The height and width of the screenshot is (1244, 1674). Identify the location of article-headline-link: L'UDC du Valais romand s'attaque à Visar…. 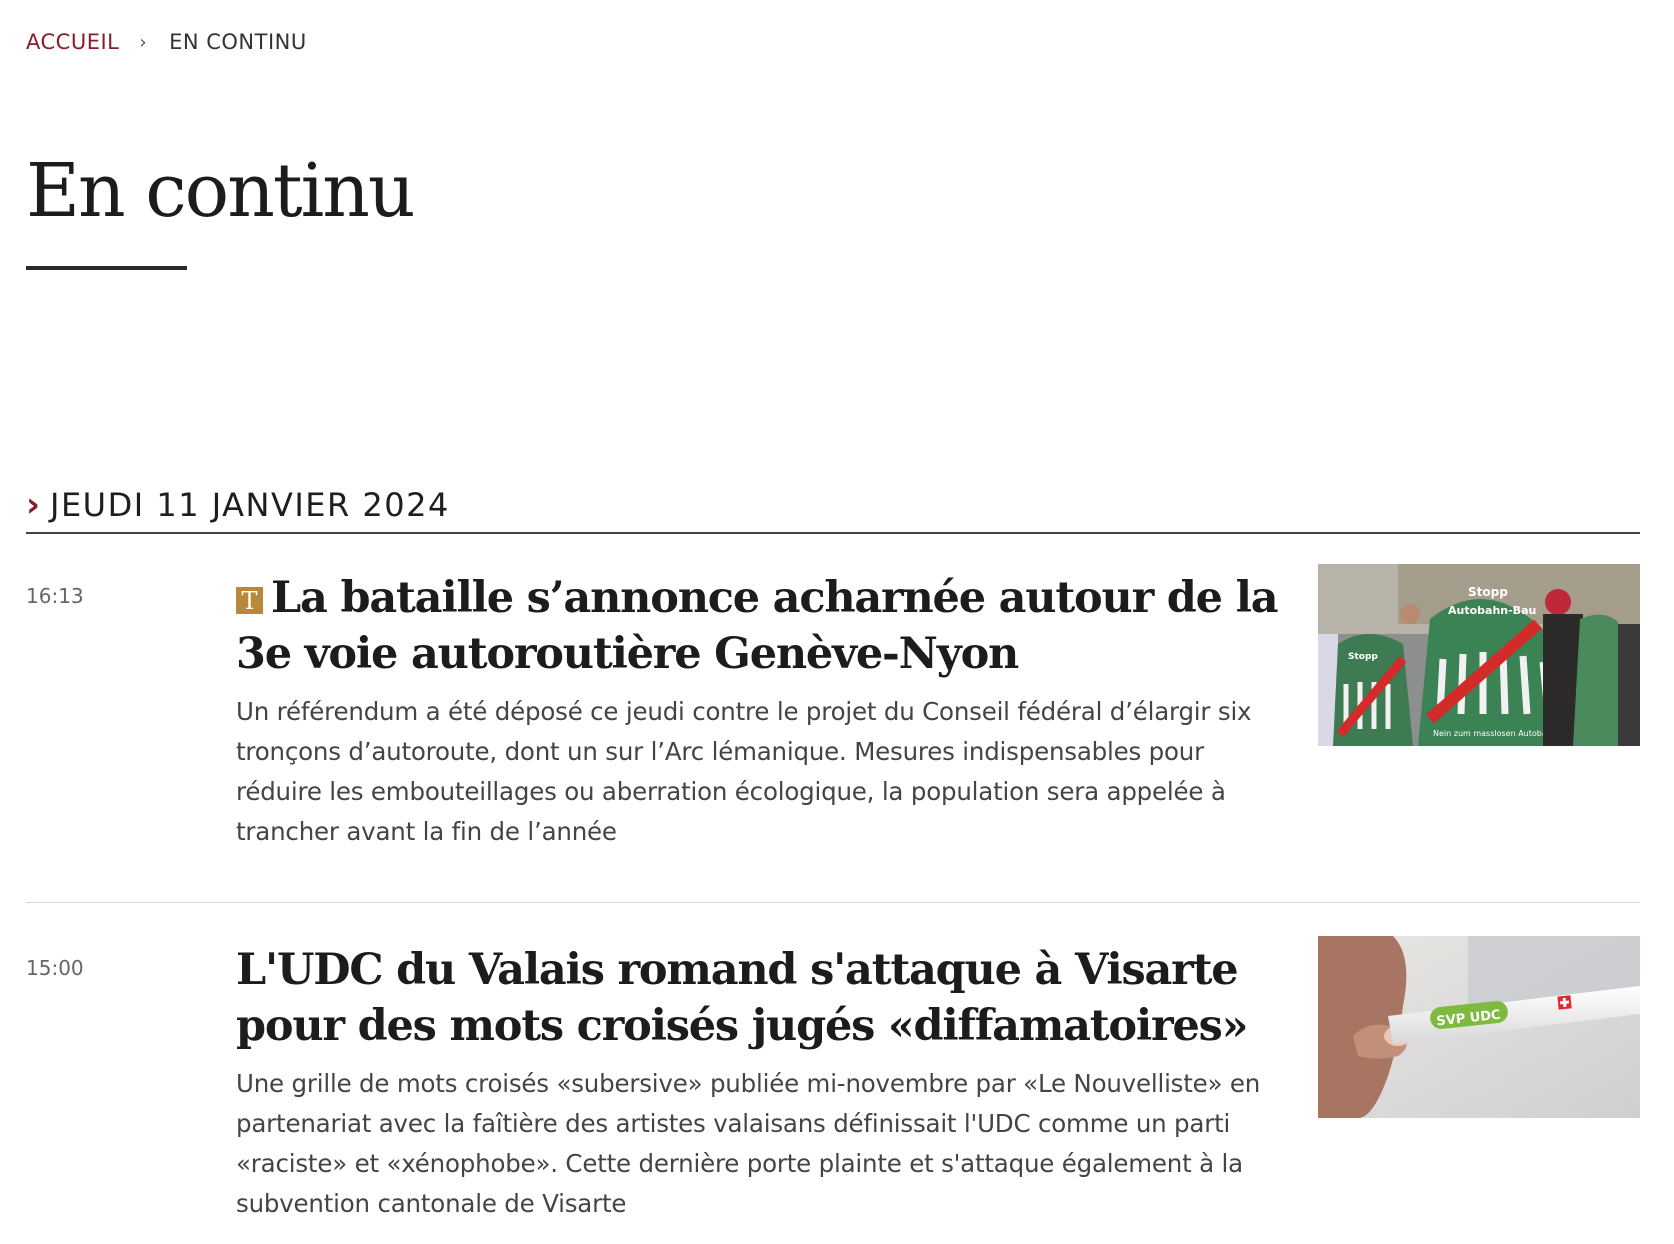
(742, 998).